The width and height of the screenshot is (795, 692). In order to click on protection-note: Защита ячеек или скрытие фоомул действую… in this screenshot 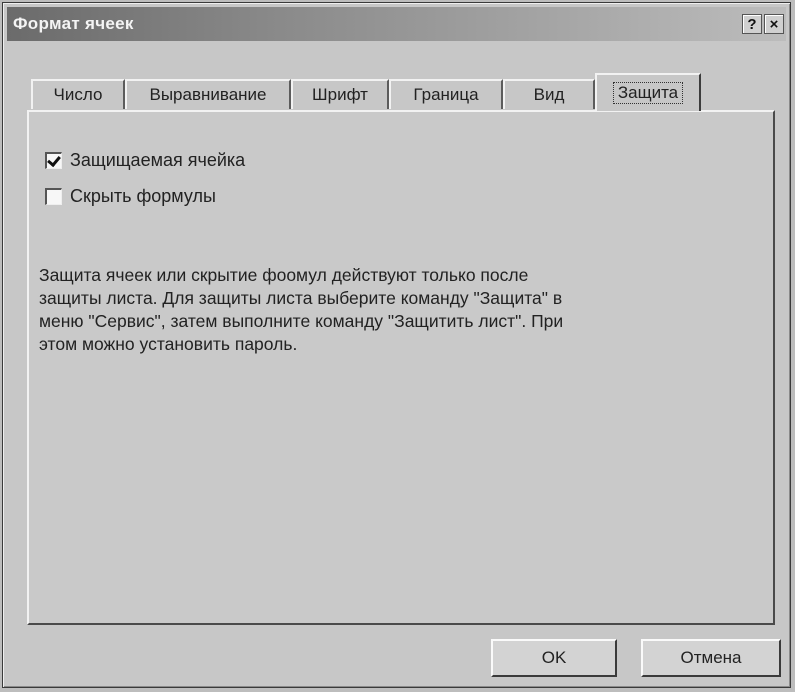, I will do `click(301, 309)`.